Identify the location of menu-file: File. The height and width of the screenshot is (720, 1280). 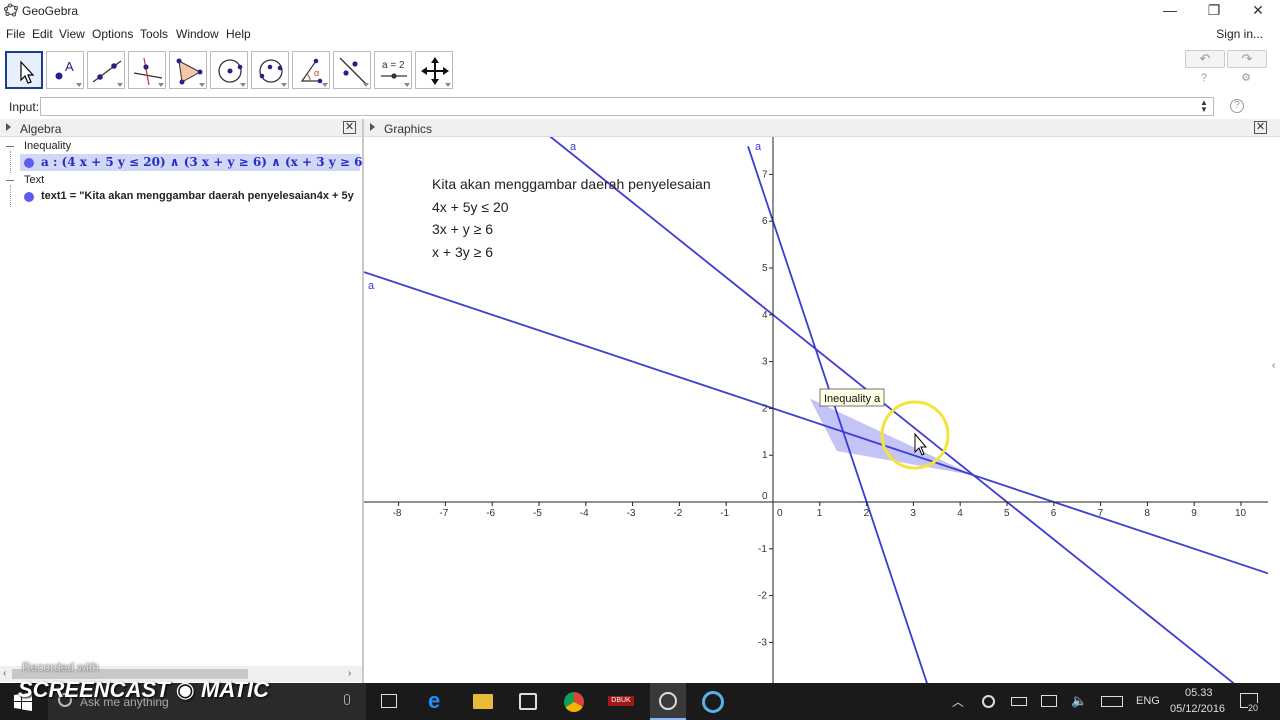
(15, 34).